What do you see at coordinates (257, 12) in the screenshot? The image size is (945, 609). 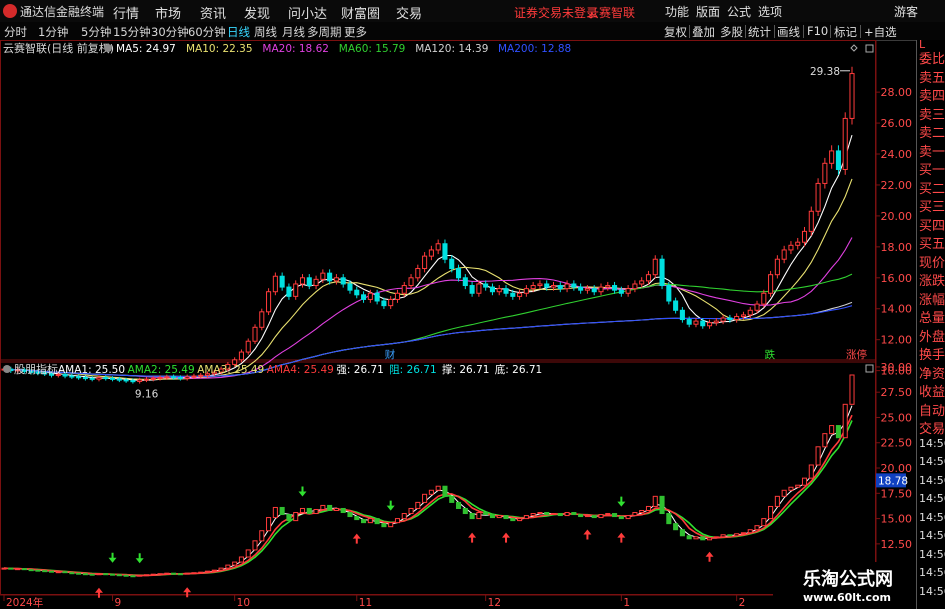 I see `menu-discover: 发现` at bounding box center [257, 12].